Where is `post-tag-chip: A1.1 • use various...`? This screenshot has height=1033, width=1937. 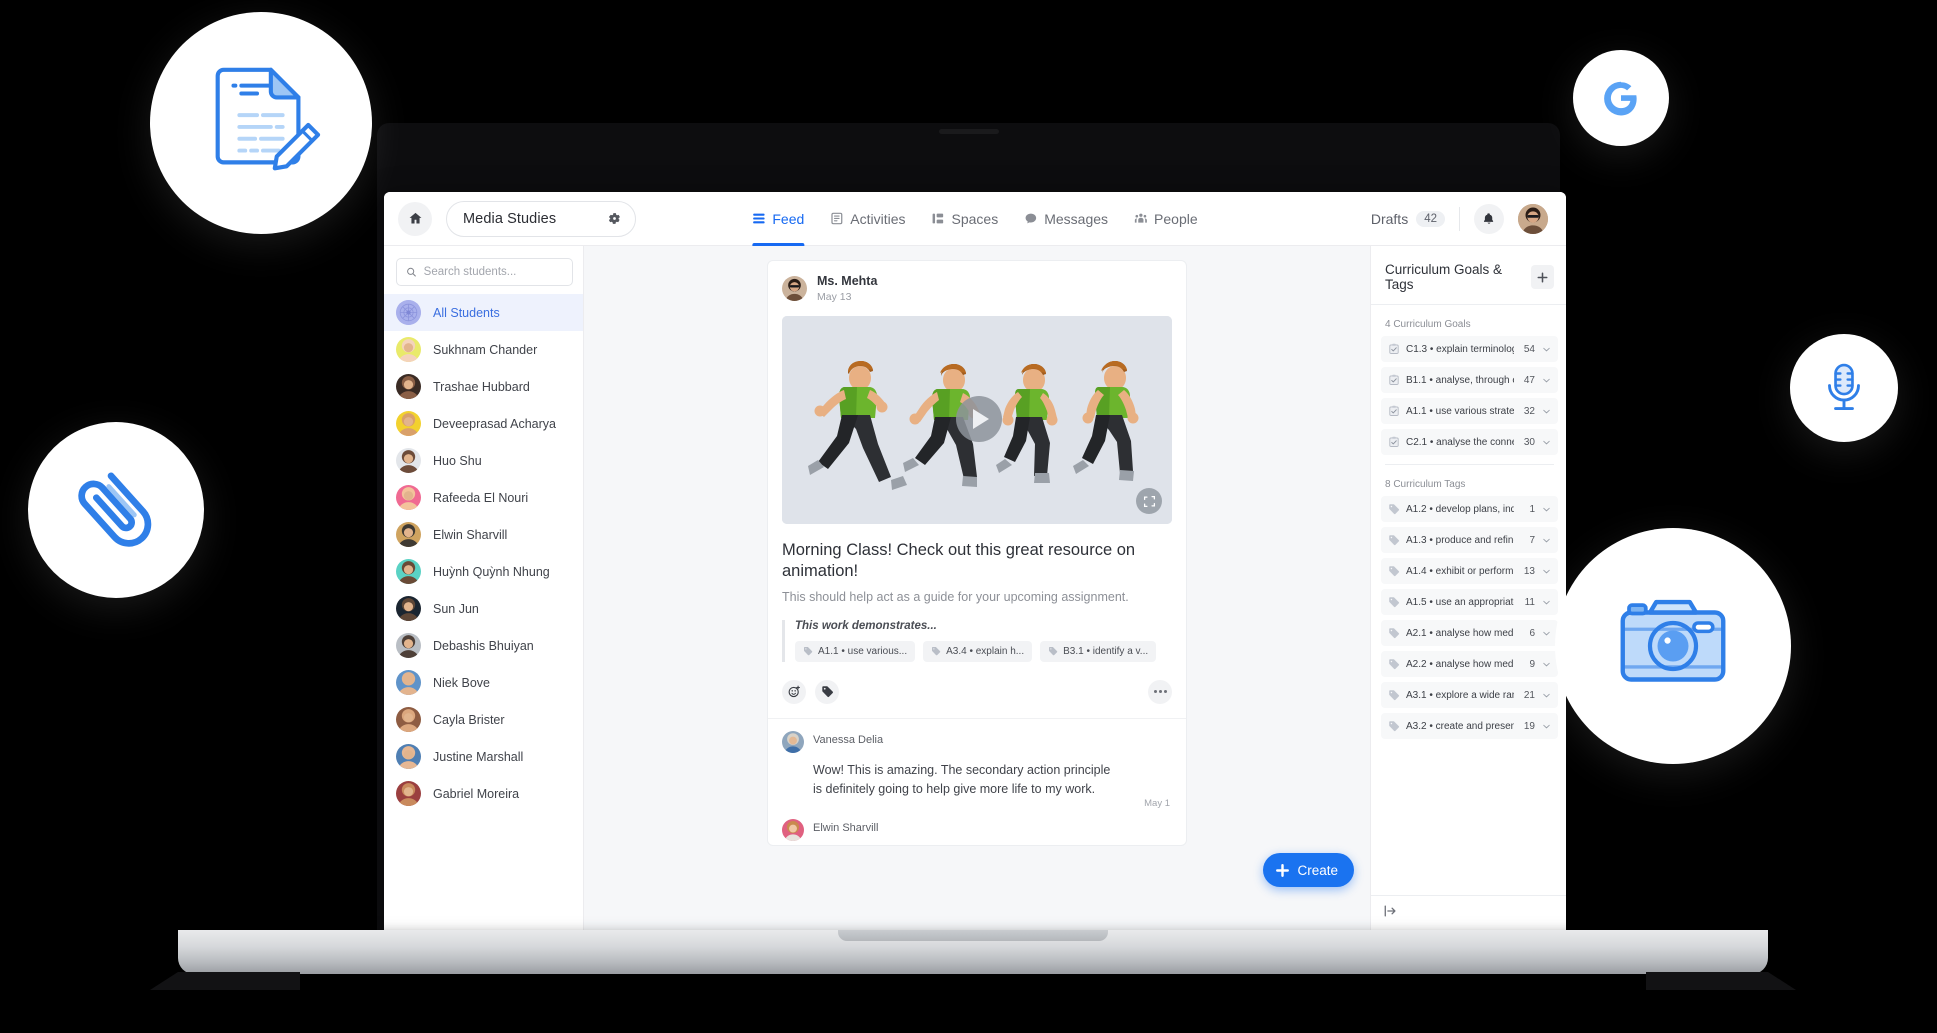
post-tag-chip: A1.1 • use various... is located at coordinates (855, 651).